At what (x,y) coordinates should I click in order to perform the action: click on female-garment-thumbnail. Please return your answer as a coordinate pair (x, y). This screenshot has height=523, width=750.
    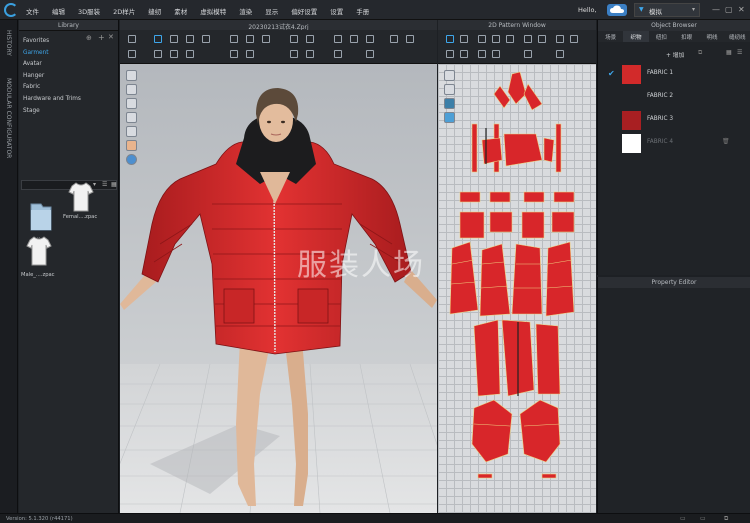
    Looking at the image, I should click on (81, 197).